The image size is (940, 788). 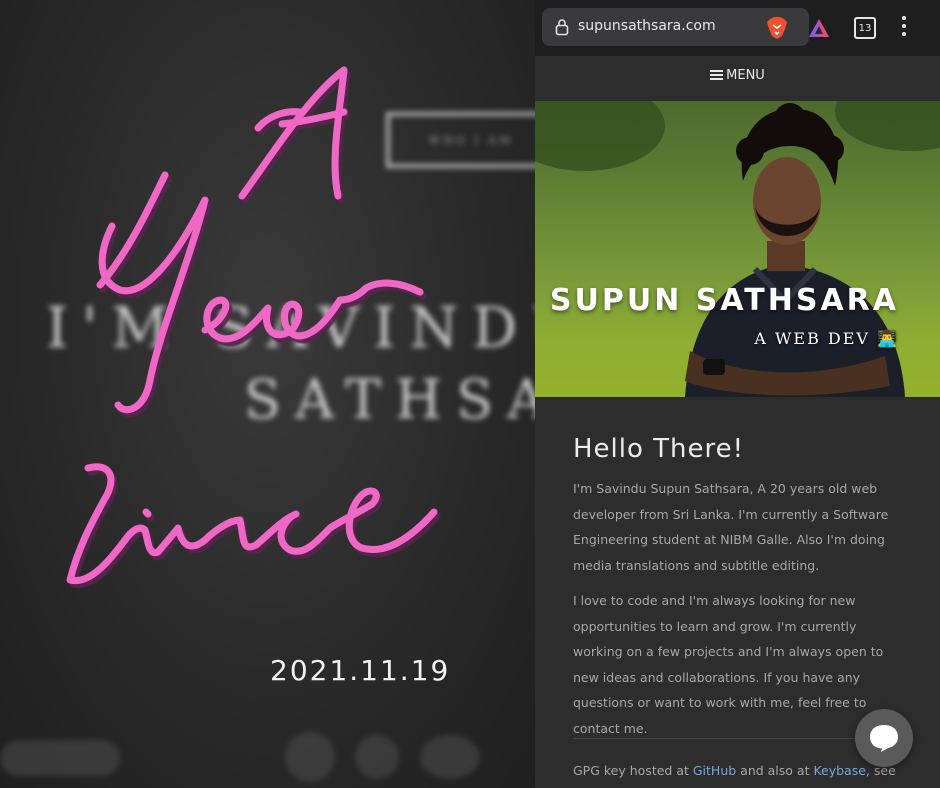 I want to click on browser-toolbar: supunsathsara.com 13, so click(x=737, y=28).